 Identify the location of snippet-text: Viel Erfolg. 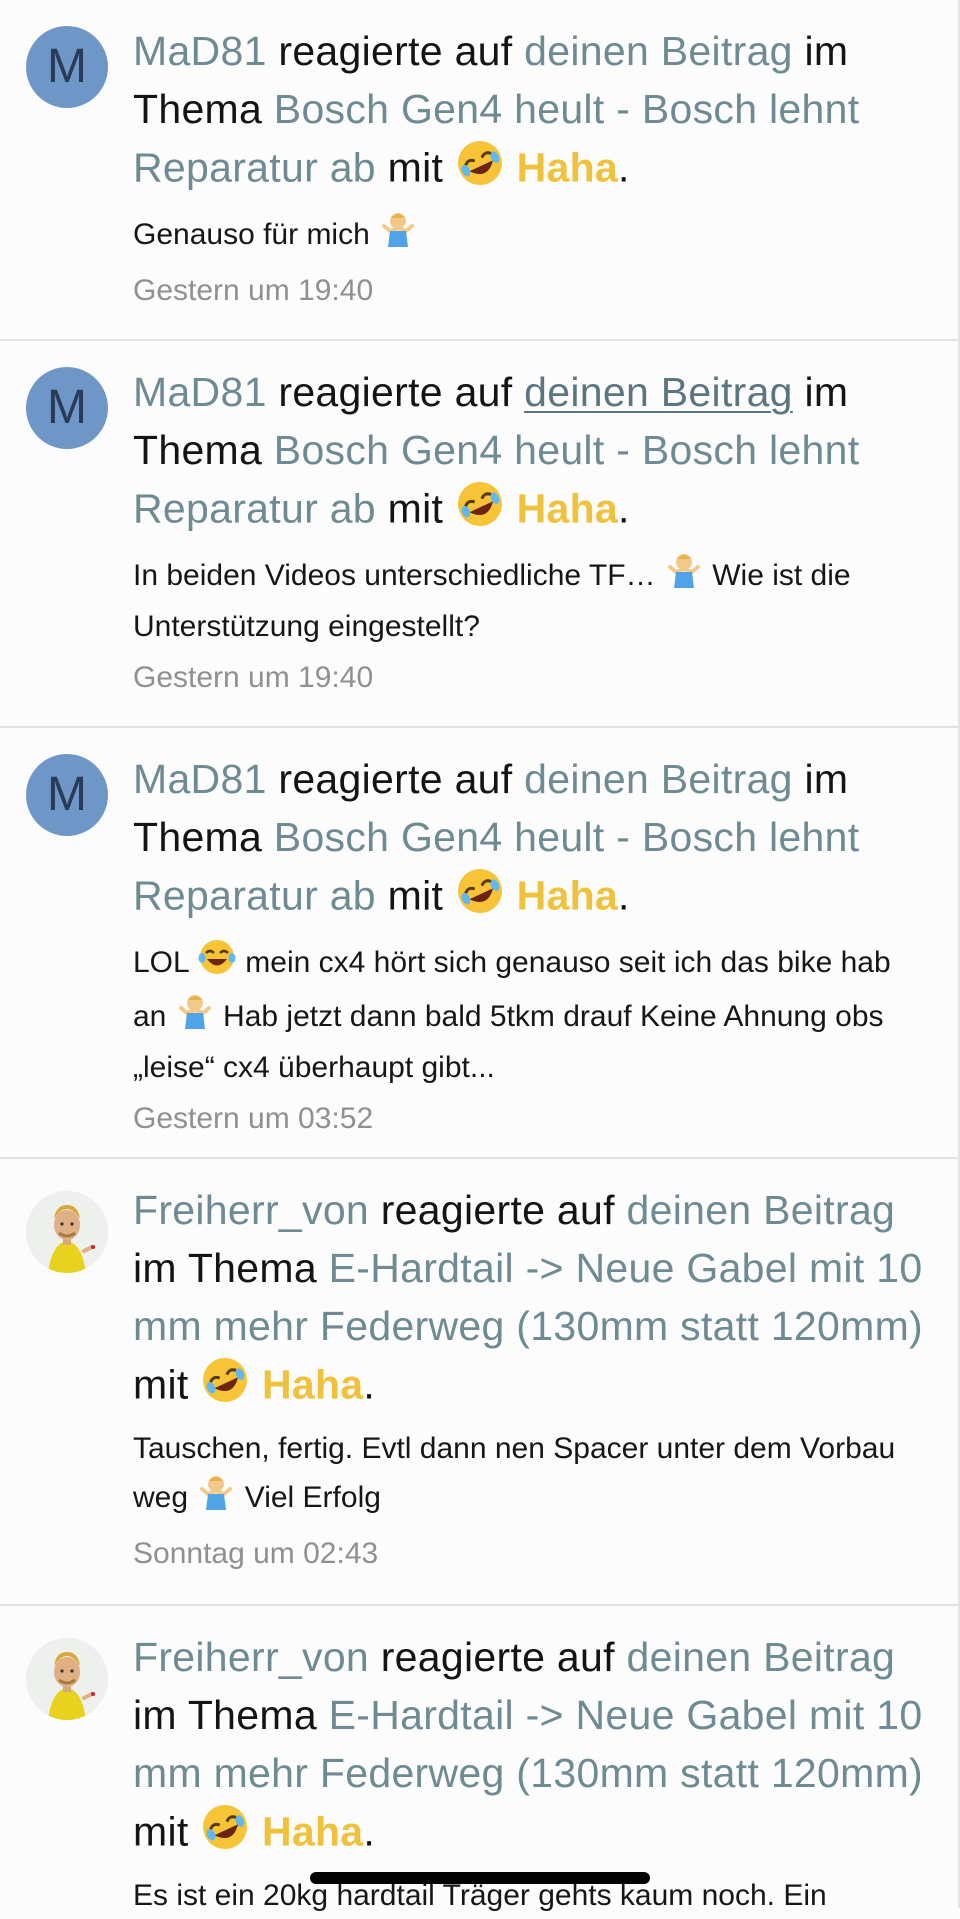
(308, 1497).